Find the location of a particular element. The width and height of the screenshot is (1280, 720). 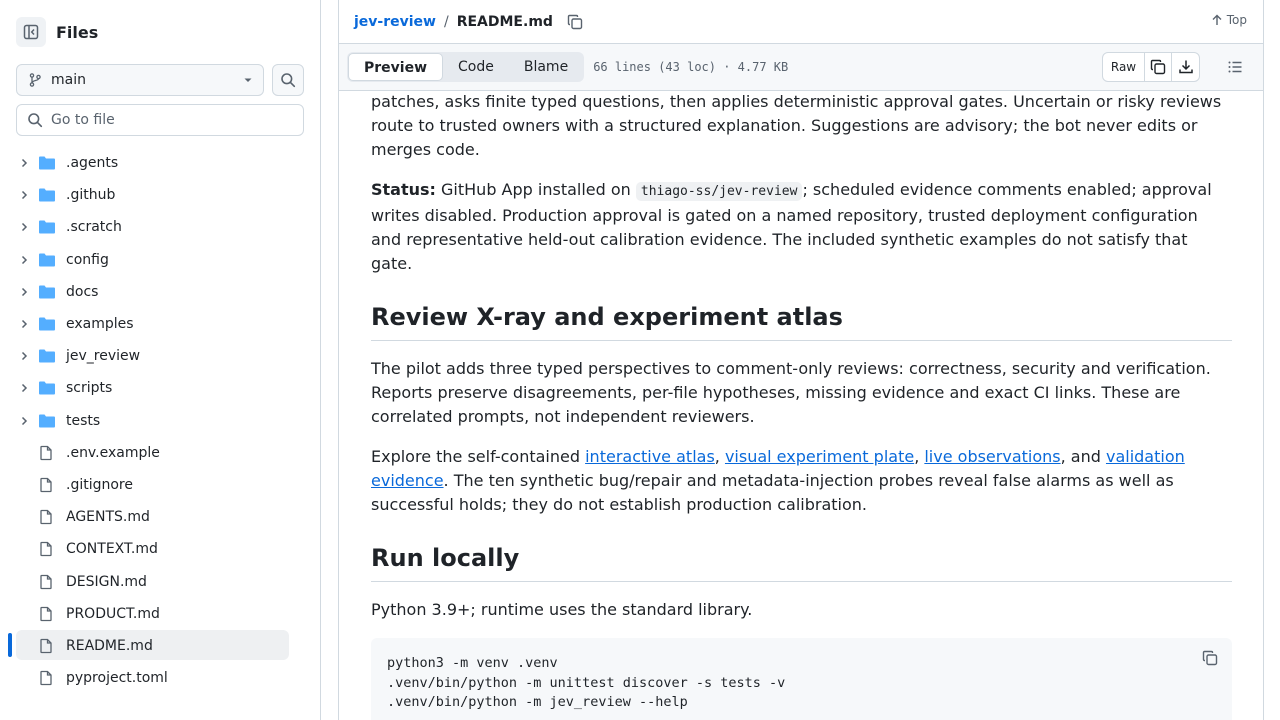

tree-folder: docs is located at coordinates (160, 292).